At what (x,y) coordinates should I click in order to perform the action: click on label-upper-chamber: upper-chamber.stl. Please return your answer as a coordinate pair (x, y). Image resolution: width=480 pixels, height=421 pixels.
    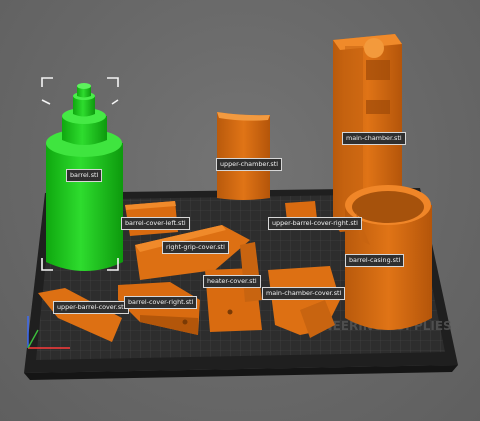
    Looking at the image, I should click on (249, 164).